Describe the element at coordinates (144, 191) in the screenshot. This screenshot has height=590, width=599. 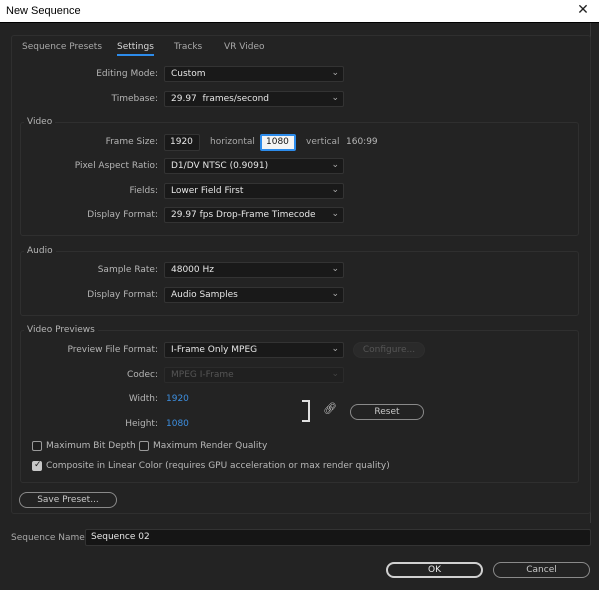
I see `fields-label: Fields:` at that location.